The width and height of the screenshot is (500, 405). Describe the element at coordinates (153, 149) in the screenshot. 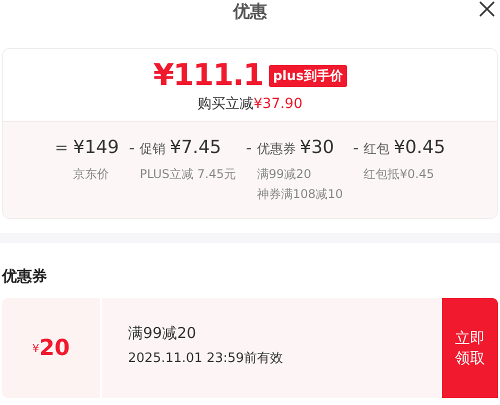

I see `breakdown-label: 促销` at that location.